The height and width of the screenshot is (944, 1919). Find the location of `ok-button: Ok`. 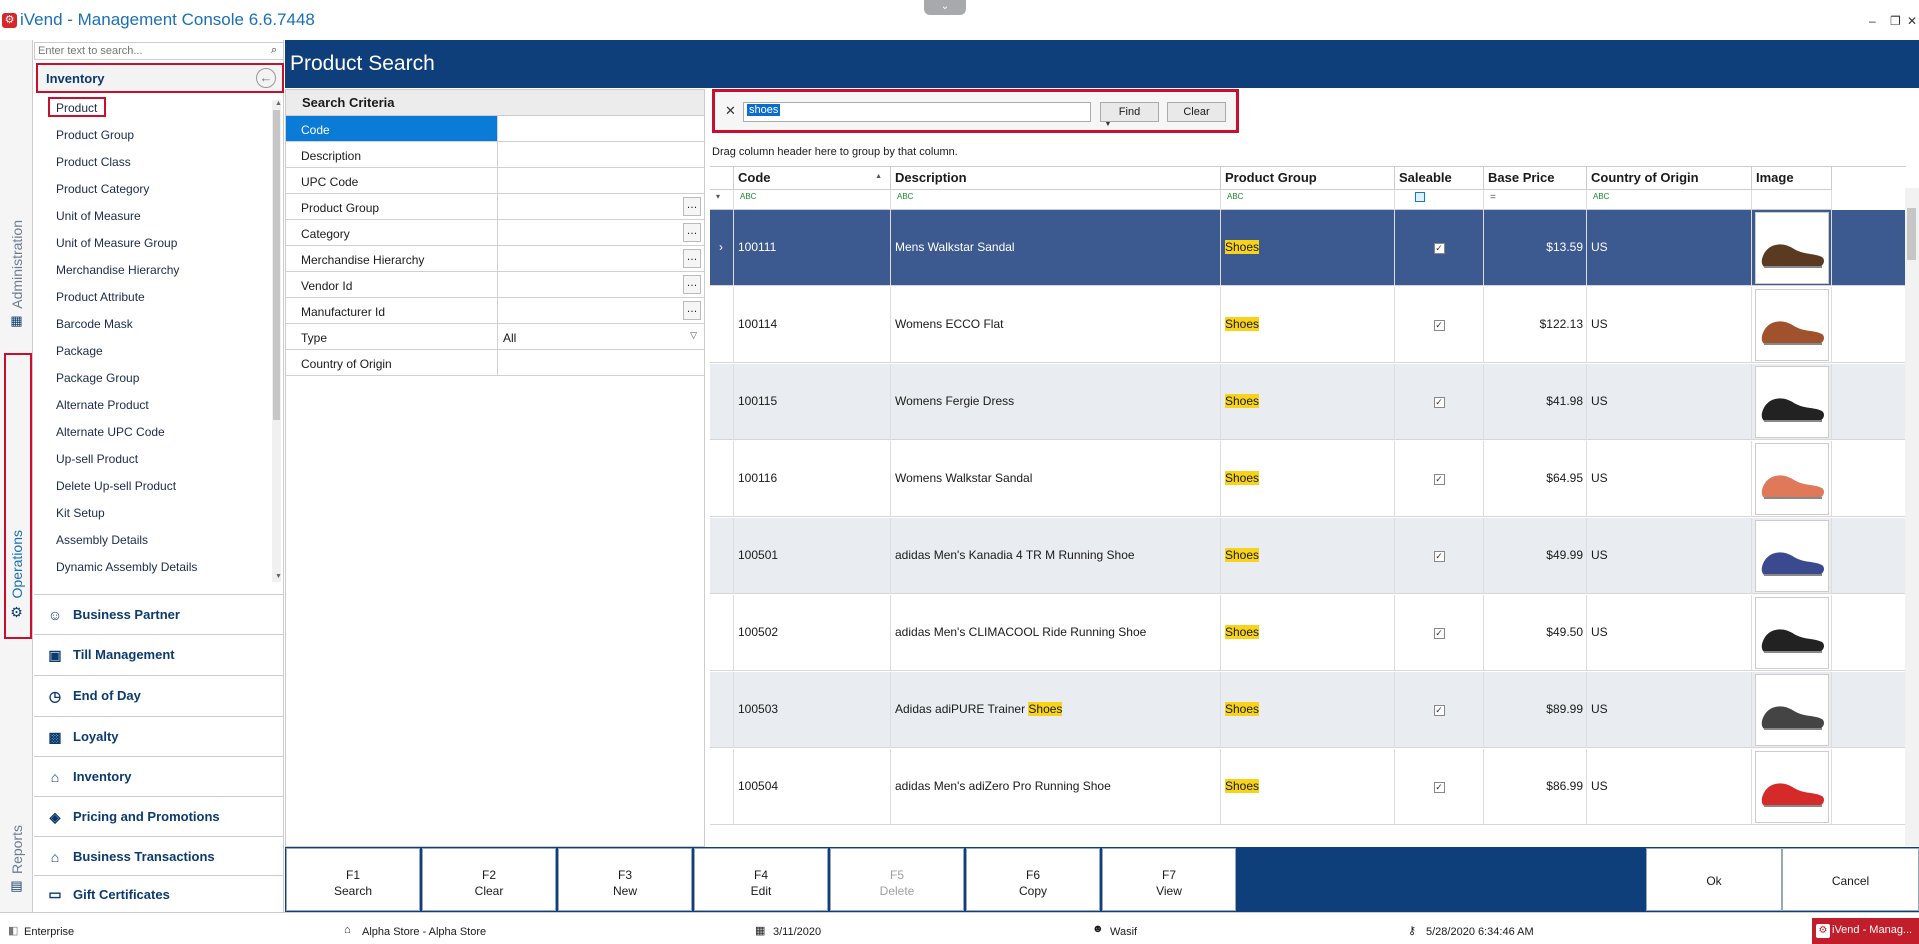

ok-button: Ok is located at coordinates (1714, 879).